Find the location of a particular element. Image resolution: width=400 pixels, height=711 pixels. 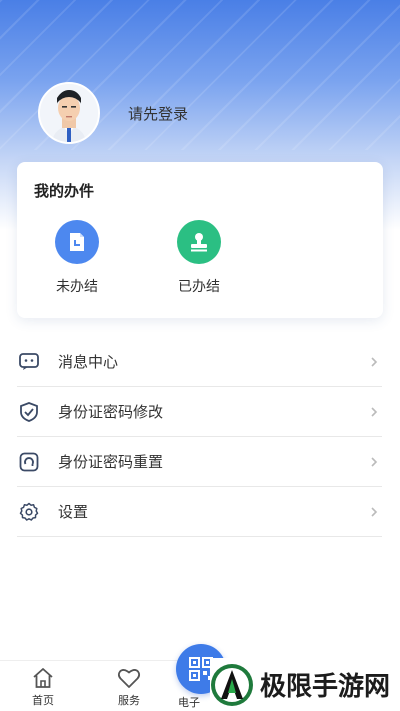

tab-service: 服务 is located at coordinates (129, 687).